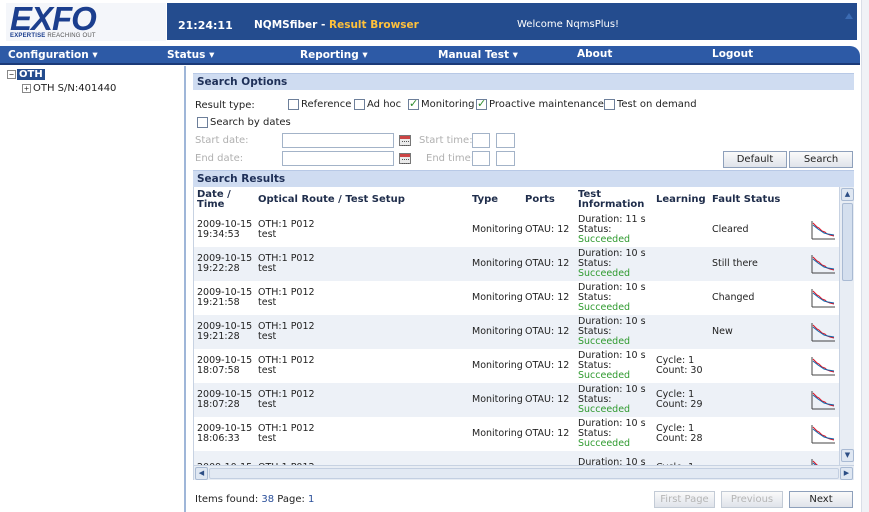  What do you see at coordinates (547, 229) in the screenshot?
I see `cell-ports: OTAU: 12` at bounding box center [547, 229].